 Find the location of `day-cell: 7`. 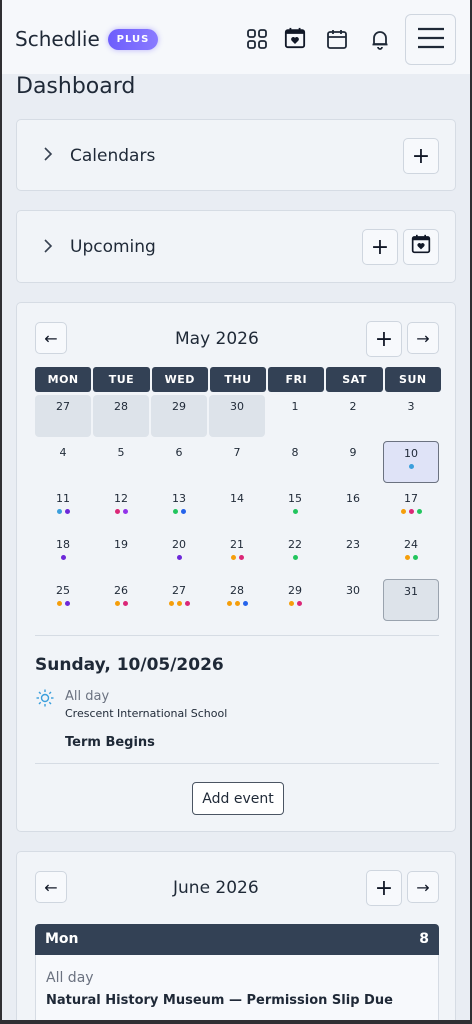

day-cell: 7 is located at coordinates (237, 462).